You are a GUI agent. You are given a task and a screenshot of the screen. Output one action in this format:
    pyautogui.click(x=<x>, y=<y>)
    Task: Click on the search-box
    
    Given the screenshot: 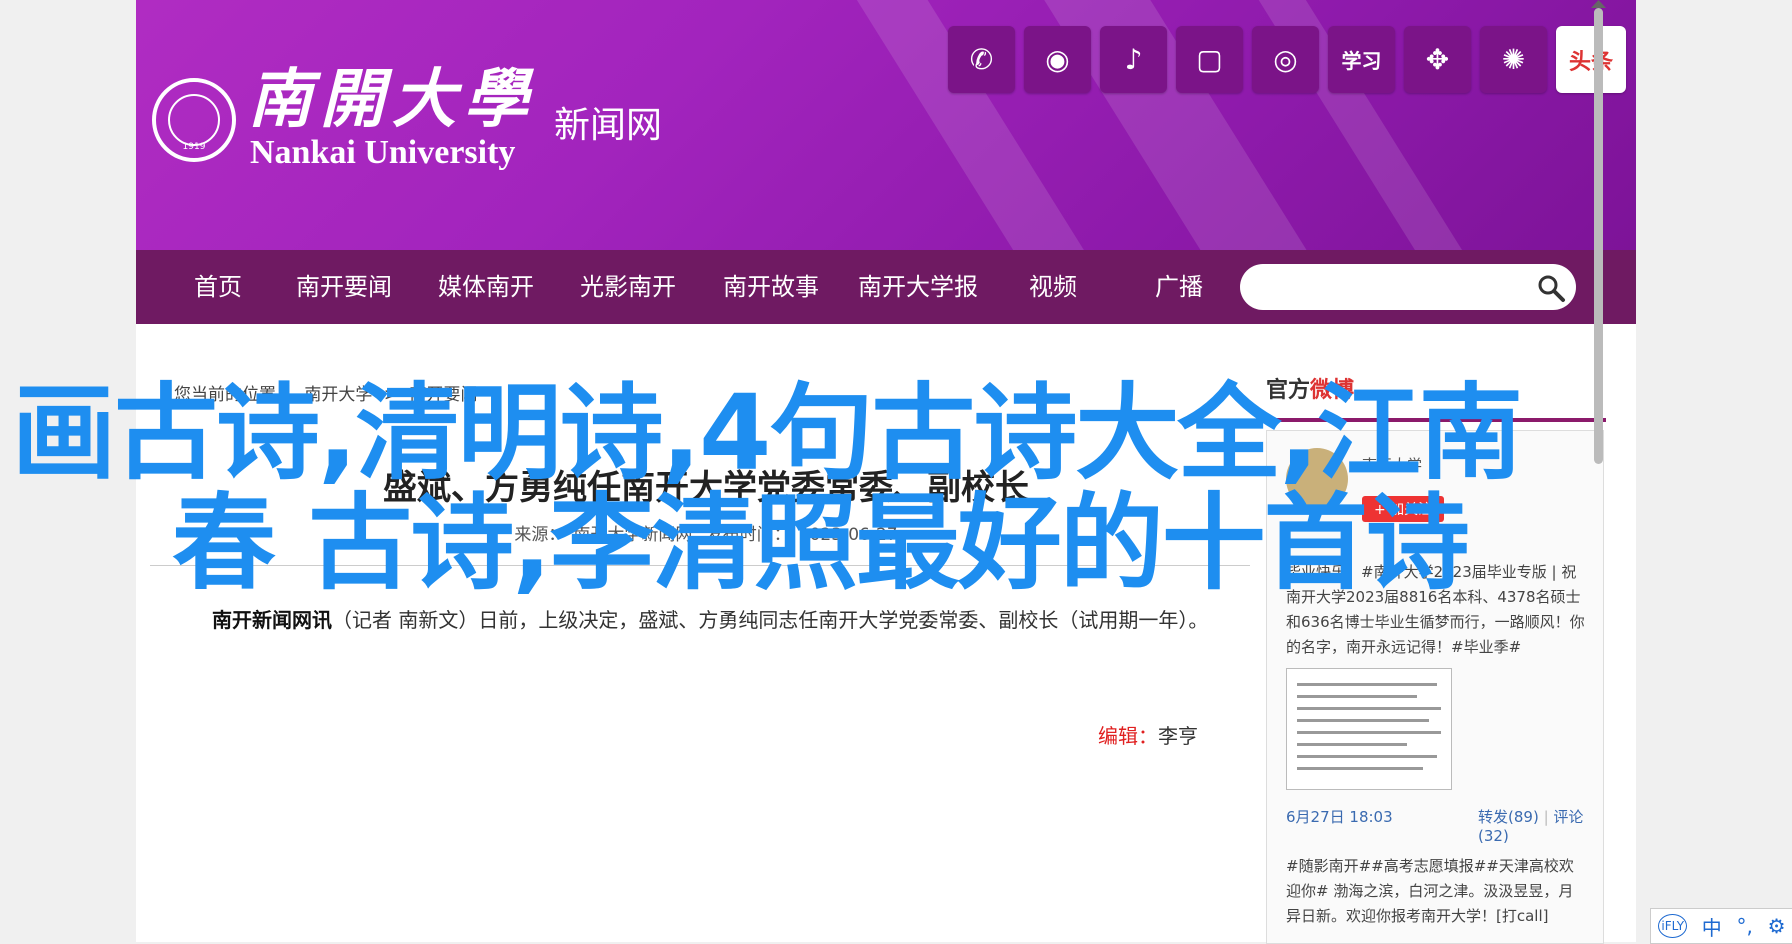 What is the action you would take?
    pyautogui.click(x=1408, y=287)
    